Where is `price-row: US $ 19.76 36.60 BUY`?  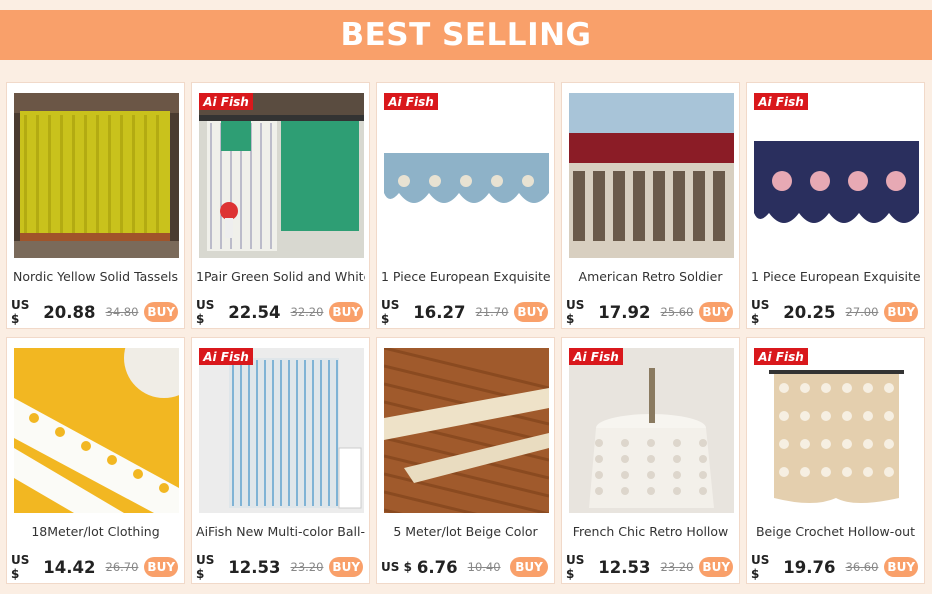
price-row: US $ 19.76 36.60 BUY is located at coordinates (834, 567).